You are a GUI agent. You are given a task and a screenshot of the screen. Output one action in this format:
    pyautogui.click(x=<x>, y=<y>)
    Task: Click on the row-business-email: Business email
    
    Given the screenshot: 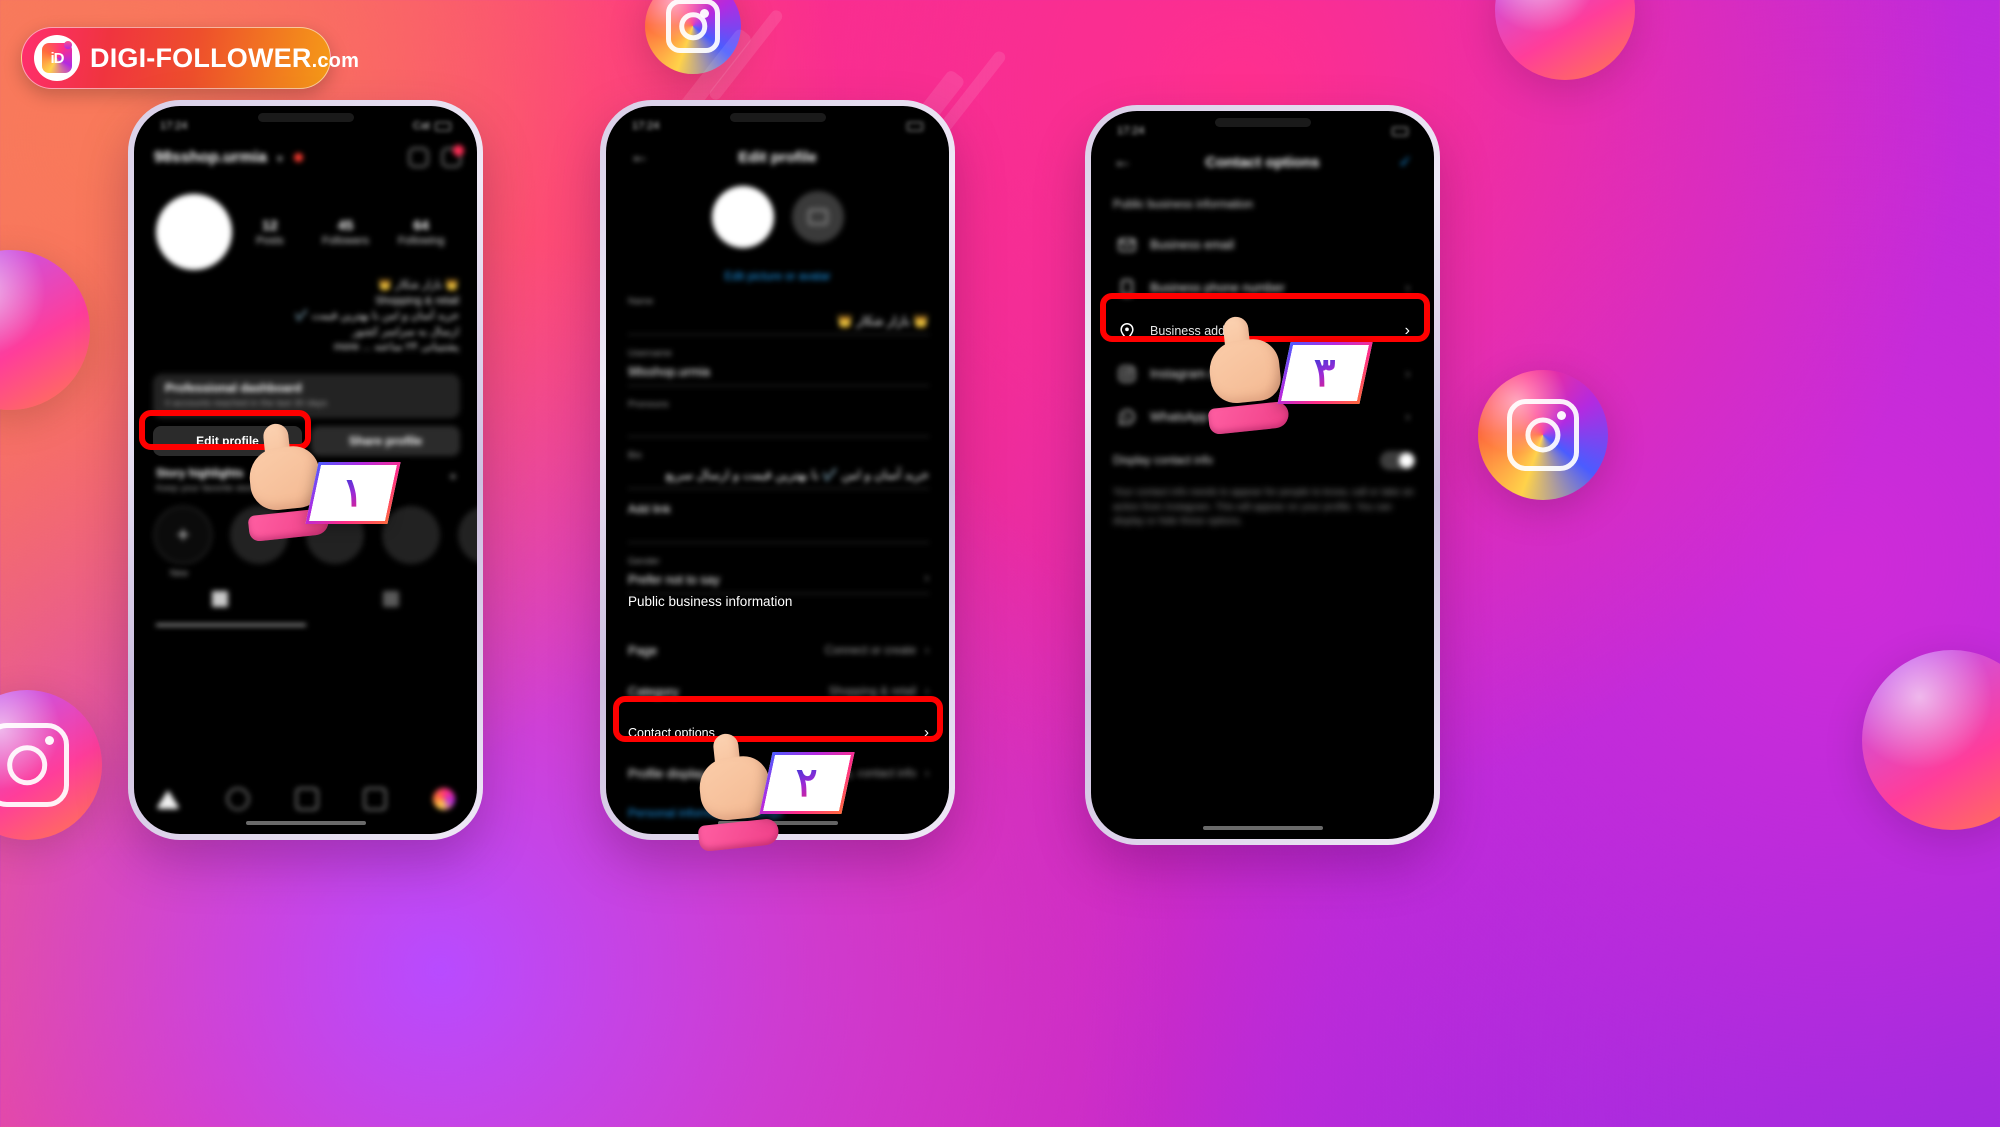 What is the action you would take?
    pyautogui.click(x=1263, y=244)
    